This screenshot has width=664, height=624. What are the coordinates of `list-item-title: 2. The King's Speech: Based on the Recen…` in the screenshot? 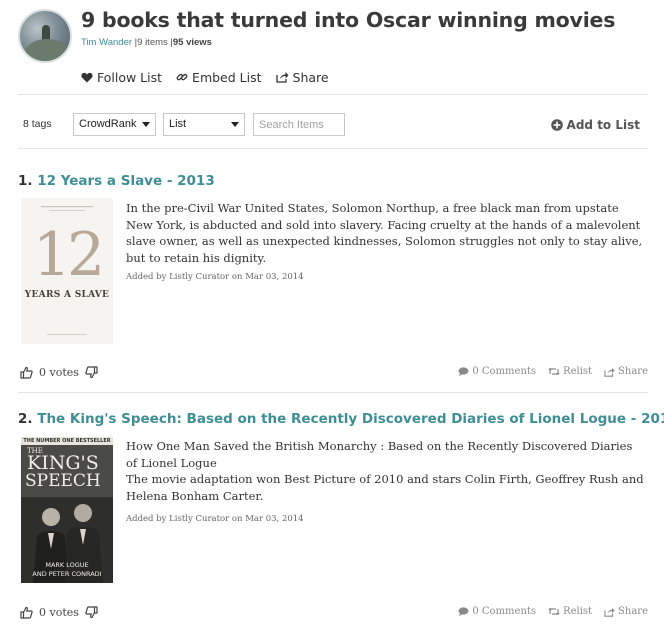 It's located at (341, 419).